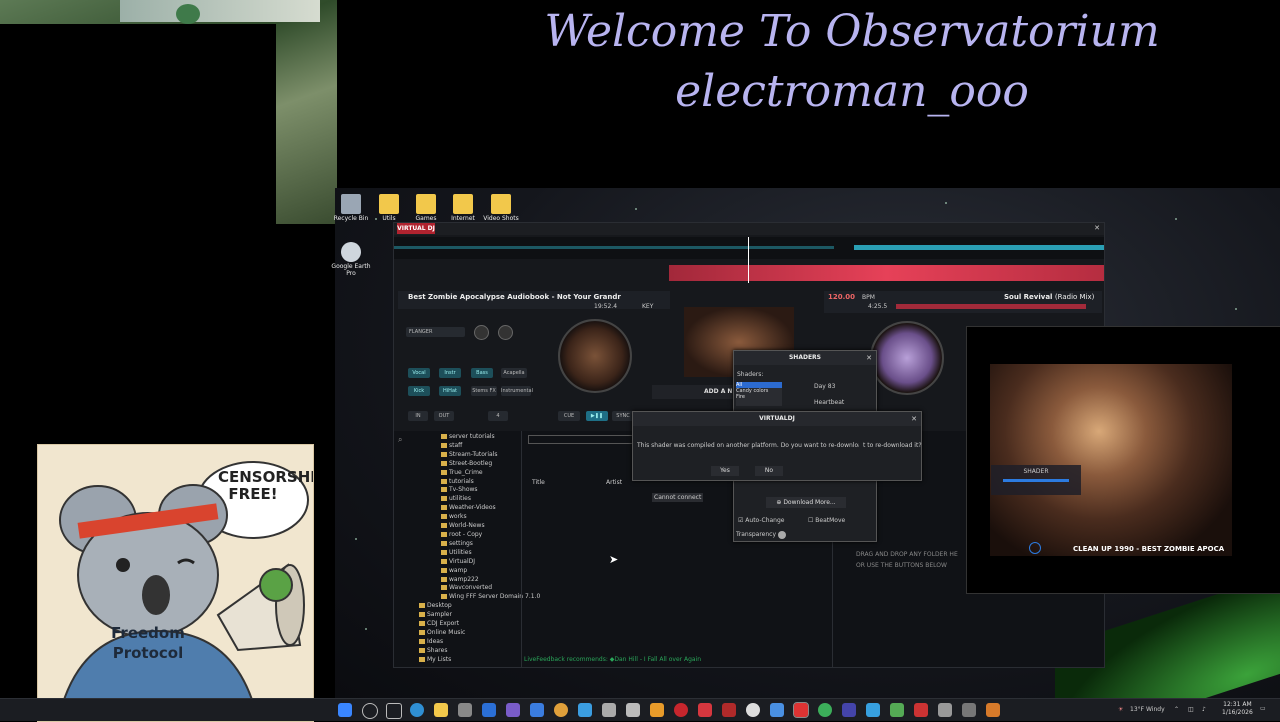 The height and width of the screenshot is (722, 1280). Describe the element at coordinates (826, 520) in the screenshot. I see `beatmove-checkbox: ☐ BeatMove` at that location.